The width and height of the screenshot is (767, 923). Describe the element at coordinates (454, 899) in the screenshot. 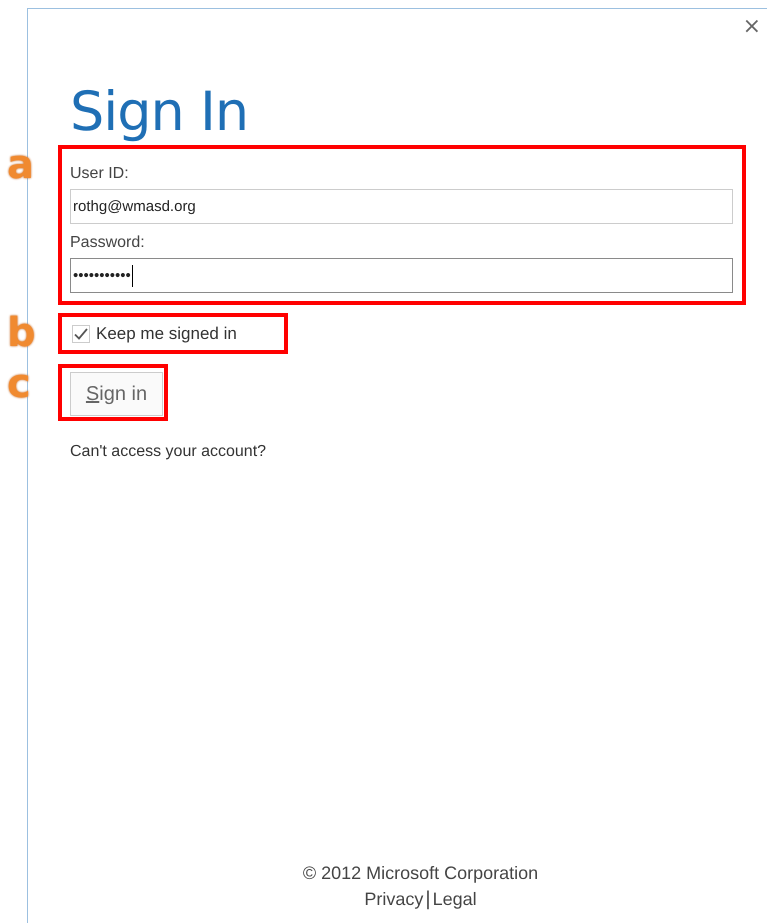

I see `legal-link: Legal` at that location.